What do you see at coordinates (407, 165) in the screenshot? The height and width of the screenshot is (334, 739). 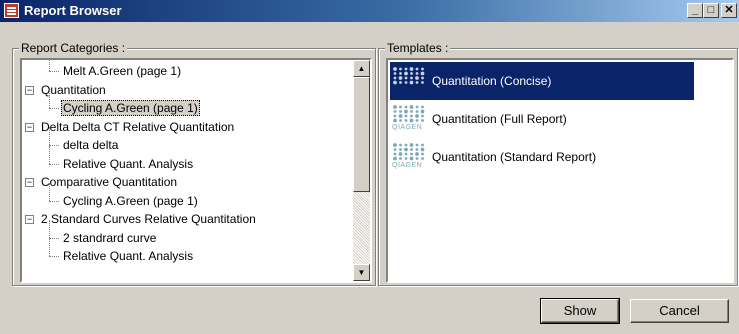 I see `qiagen-logo-text: QIAGEN` at bounding box center [407, 165].